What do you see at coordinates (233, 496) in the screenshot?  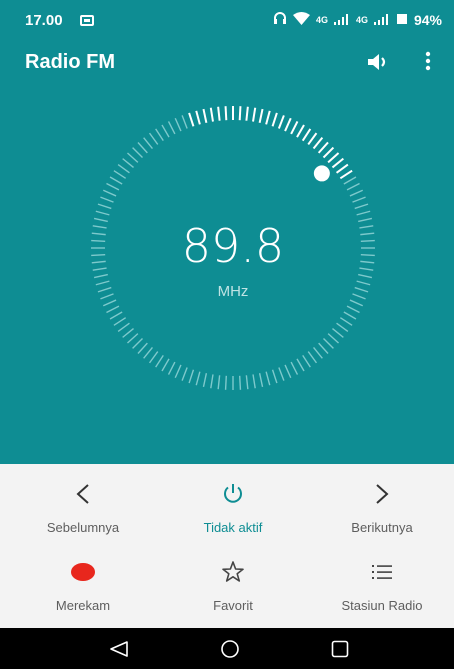 I see `power-icon` at bounding box center [233, 496].